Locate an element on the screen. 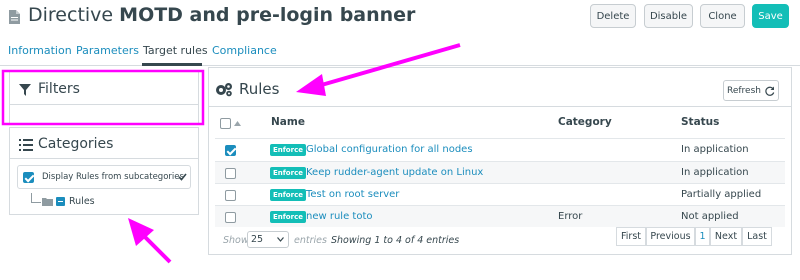 This screenshot has height=280, width=800. title-prefix: Directive is located at coordinates (71, 15).